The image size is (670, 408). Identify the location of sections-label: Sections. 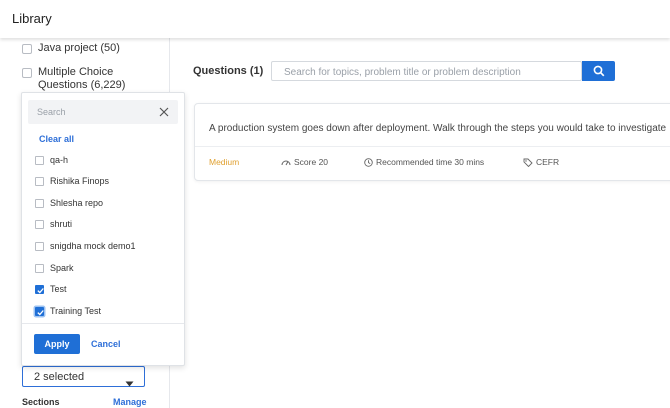
(41, 402).